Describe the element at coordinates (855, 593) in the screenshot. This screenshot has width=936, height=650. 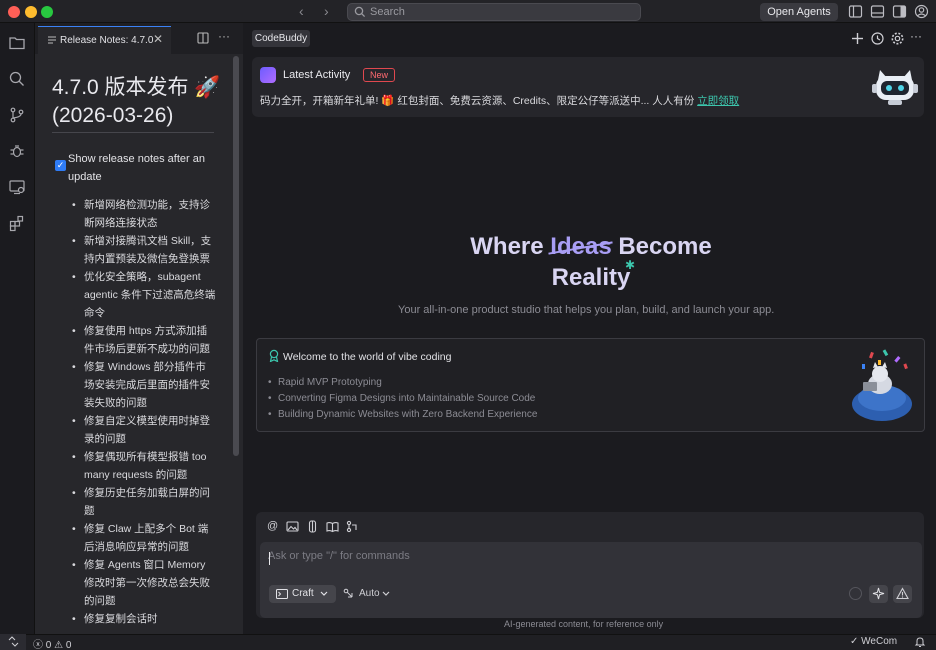
I see `context-usage-indicator-icon` at that location.